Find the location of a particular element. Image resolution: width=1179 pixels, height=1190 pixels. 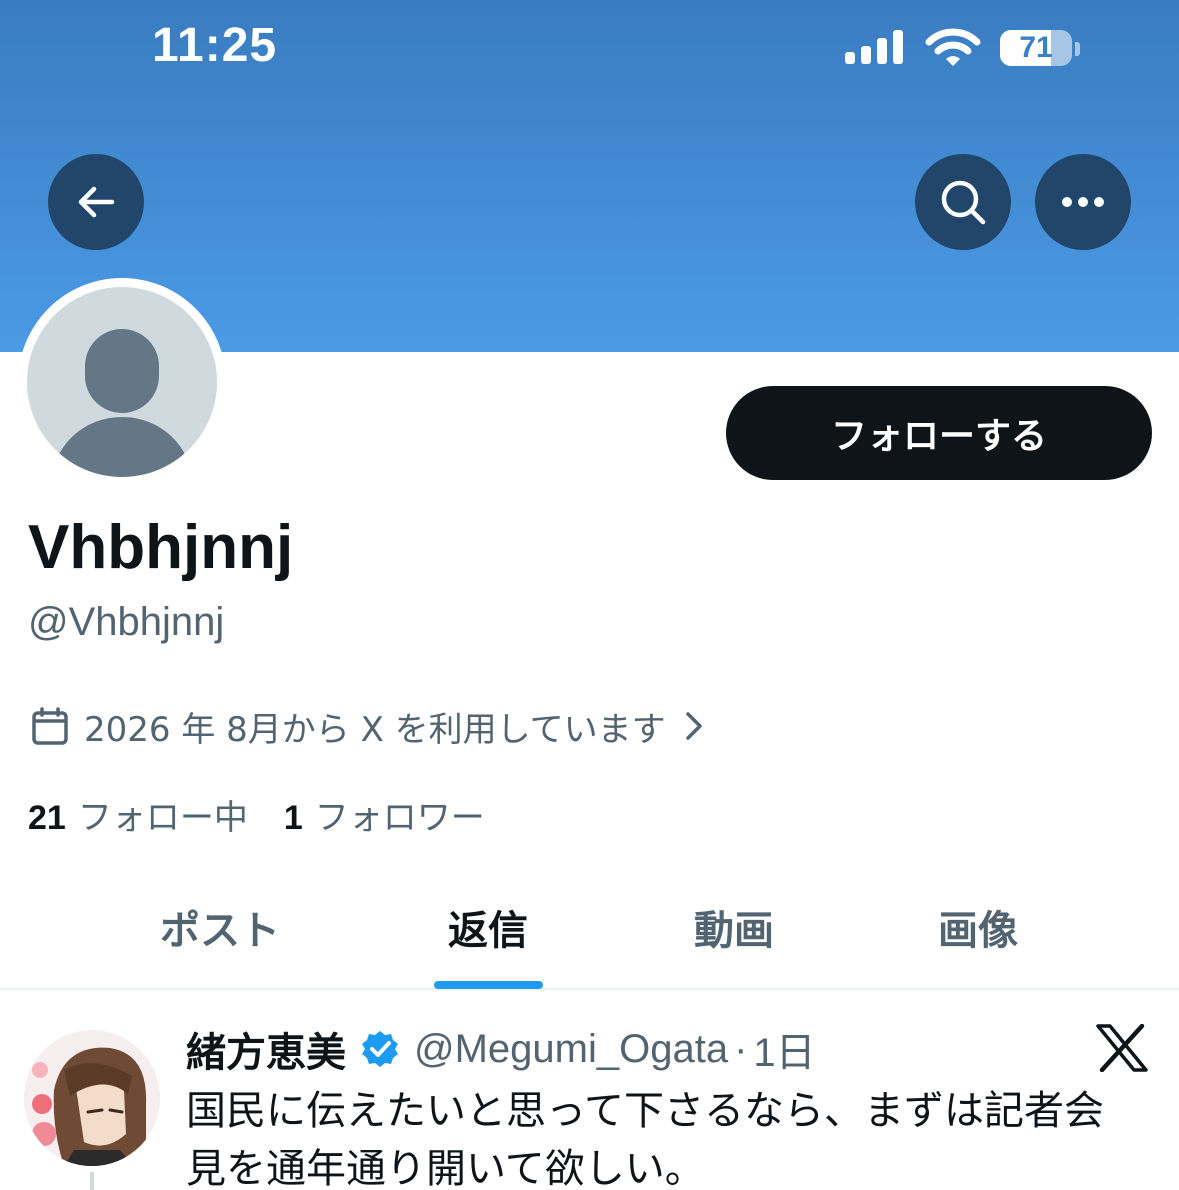

arrow-left-icon is located at coordinates (96, 202).